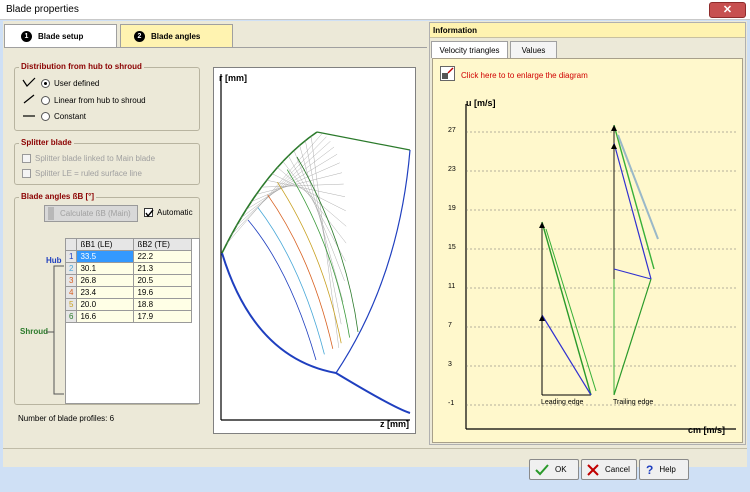  Describe the element at coordinates (554, 469) in the screenshot. I see `ok-button: OK` at that location.